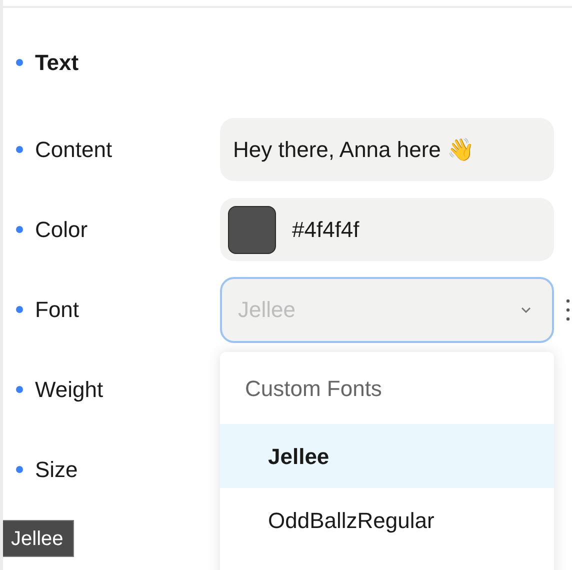 The width and height of the screenshot is (572, 570). I want to click on tooltip: Jellee, so click(38, 538).